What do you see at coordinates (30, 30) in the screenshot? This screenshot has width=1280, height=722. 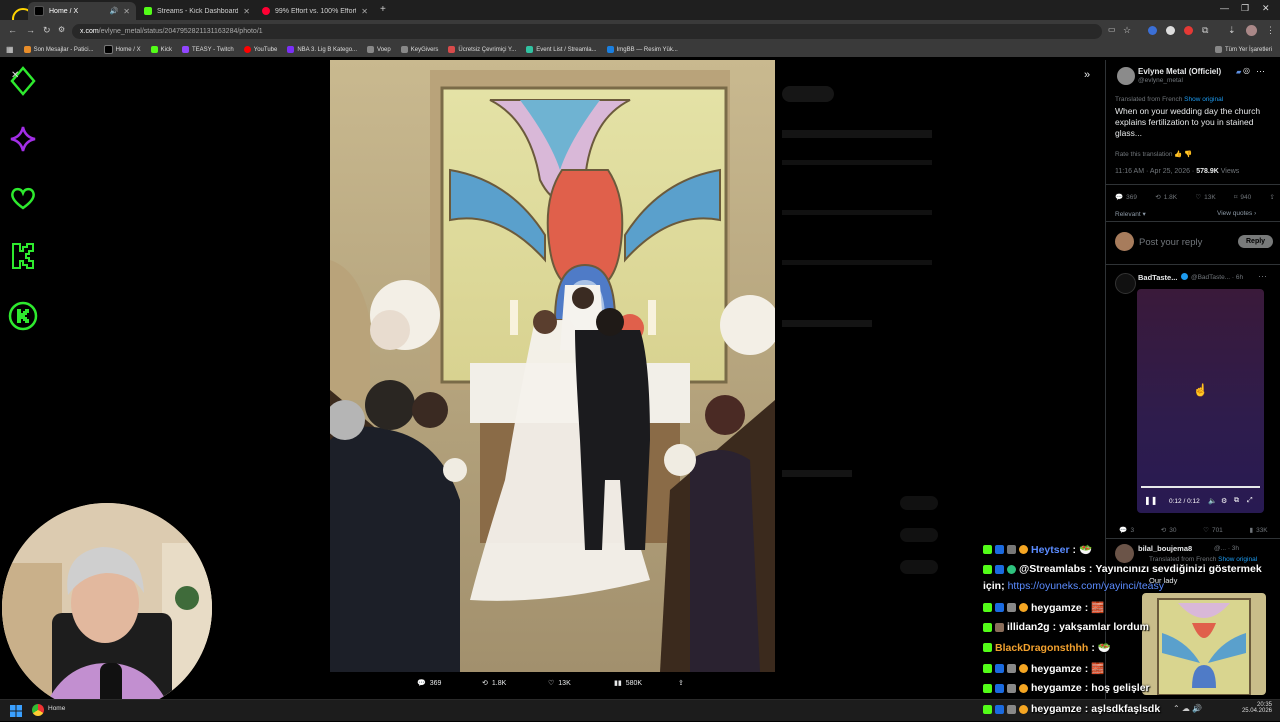 I see `forward-icon: →` at bounding box center [30, 30].